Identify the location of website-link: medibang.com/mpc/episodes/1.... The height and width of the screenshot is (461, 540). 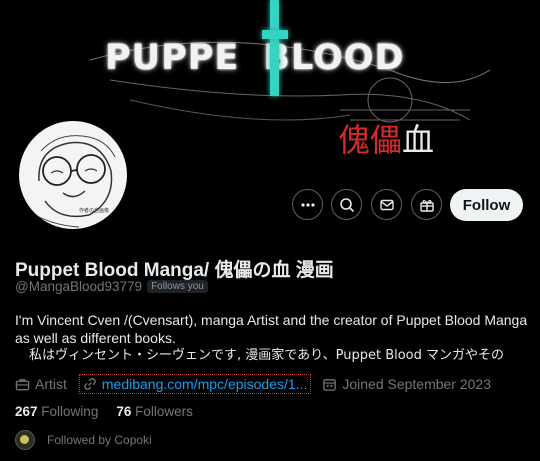
(195, 384).